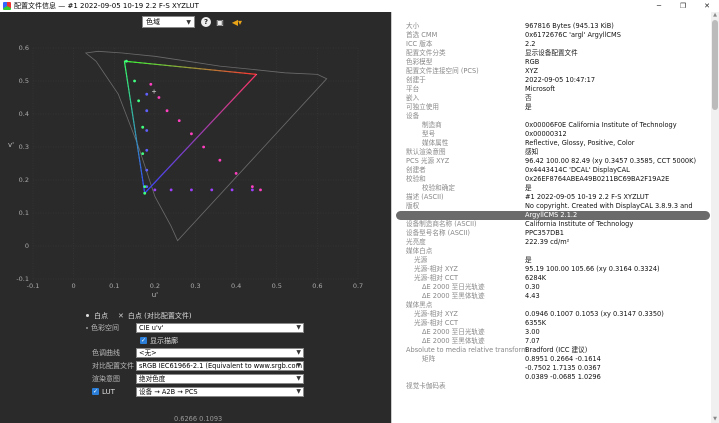 The width and height of the screenshot is (719, 423). What do you see at coordinates (552, 152) in the screenshot?
I see `info-row: 默认渲染意图 感知` at bounding box center [552, 152].